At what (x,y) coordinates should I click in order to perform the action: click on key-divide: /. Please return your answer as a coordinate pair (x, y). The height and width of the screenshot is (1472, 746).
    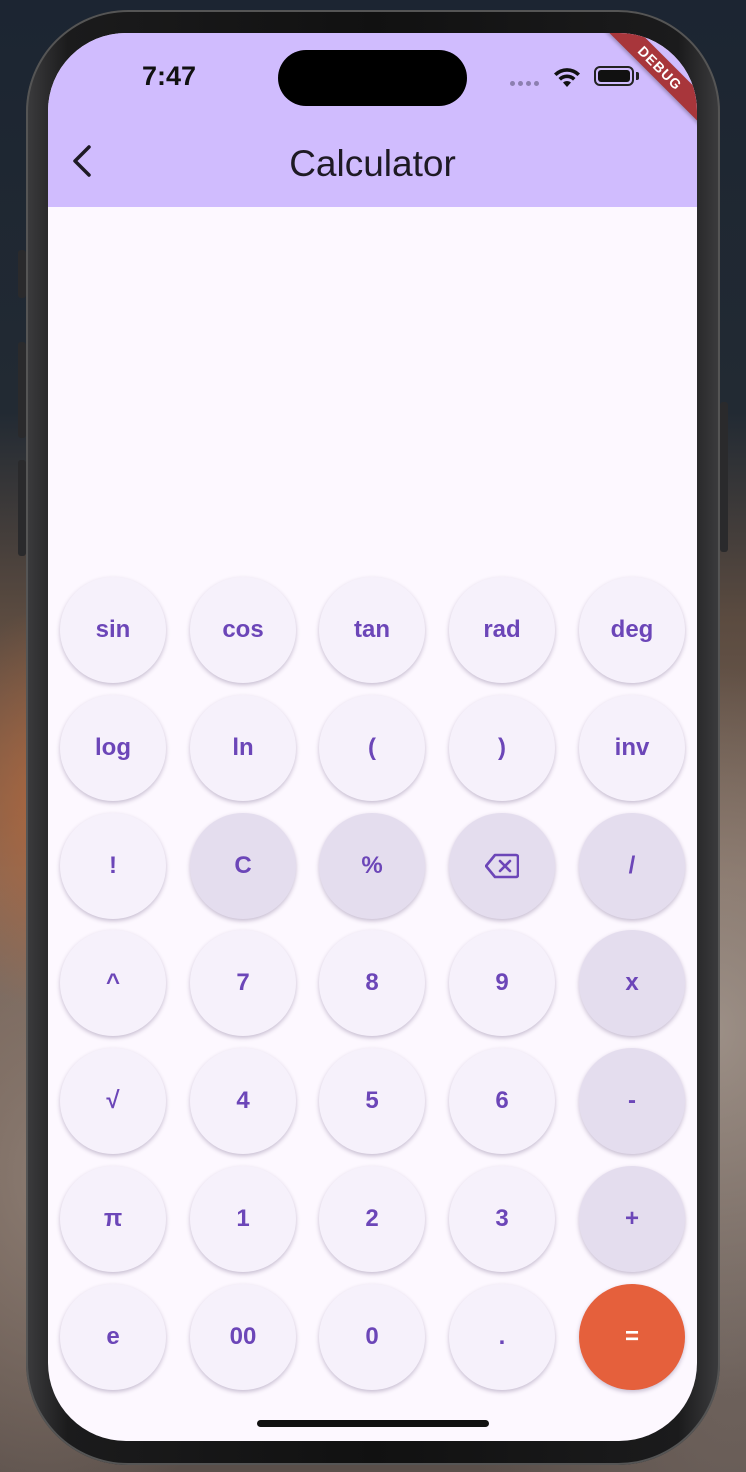
    Looking at the image, I should click on (632, 866).